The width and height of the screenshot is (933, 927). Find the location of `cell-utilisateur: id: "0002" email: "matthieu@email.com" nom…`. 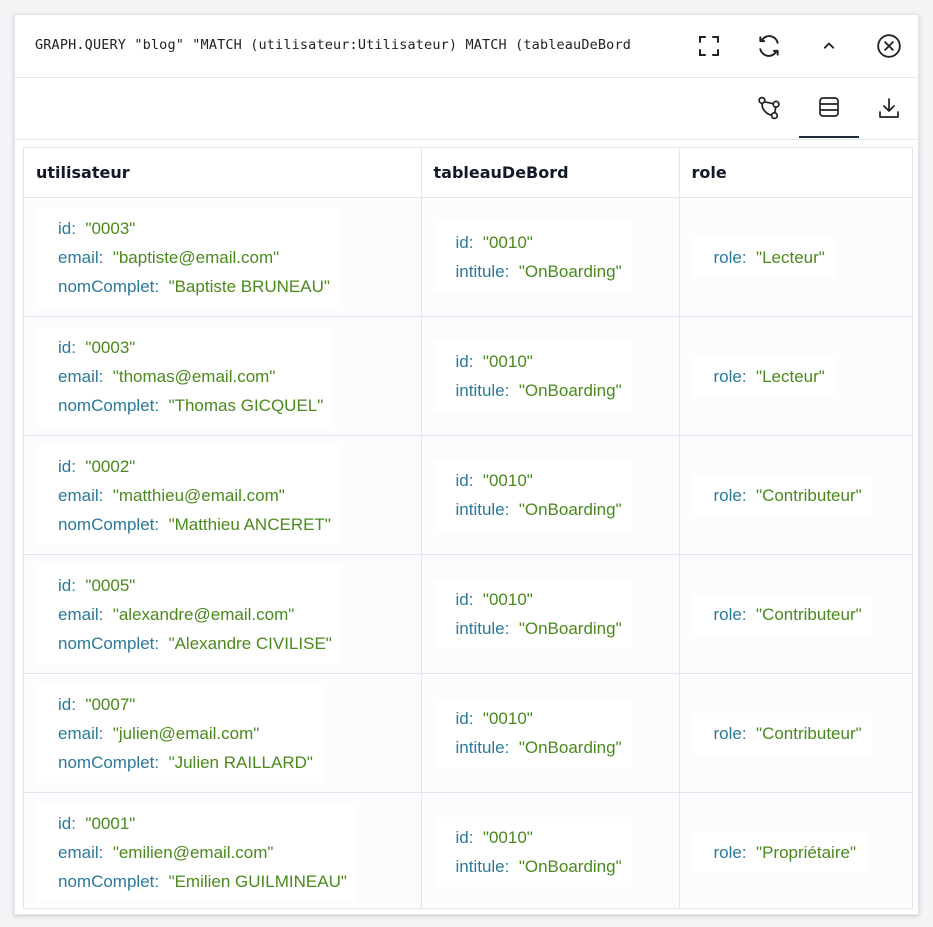

cell-utilisateur: id: "0002" email: "matthieu@email.com" nom… is located at coordinates (223, 495).